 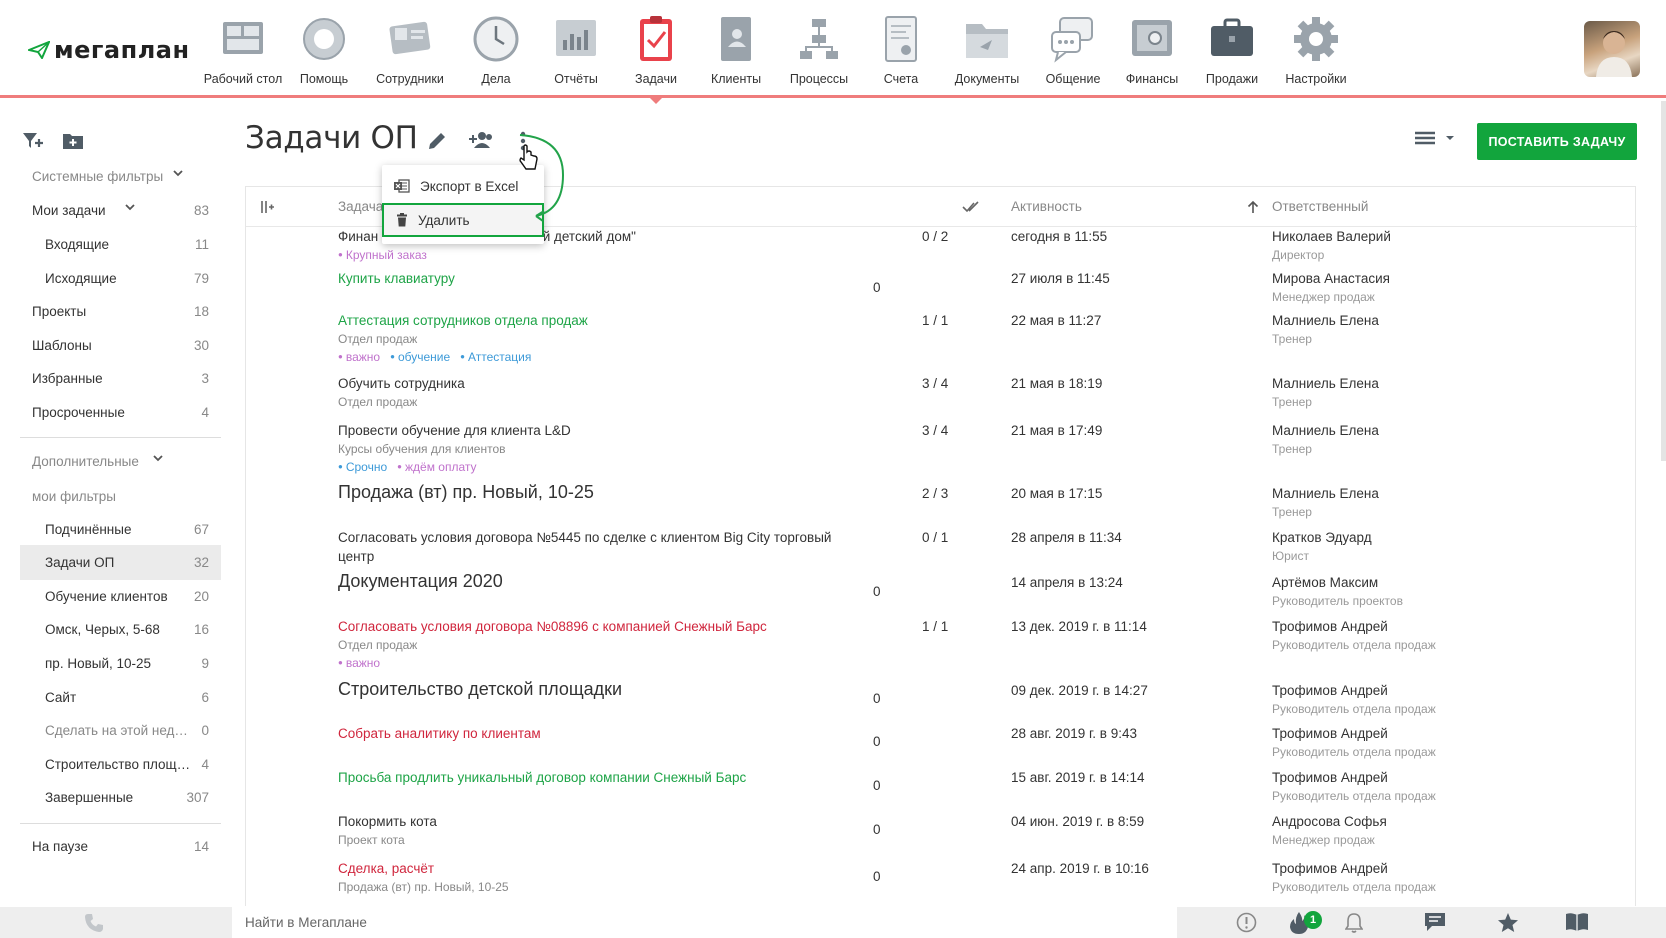 What do you see at coordinates (1557, 141) in the screenshot?
I see `new-task-button: ПОСТАВИТЬ ЗАДАЧУ` at bounding box center [1557, 141].